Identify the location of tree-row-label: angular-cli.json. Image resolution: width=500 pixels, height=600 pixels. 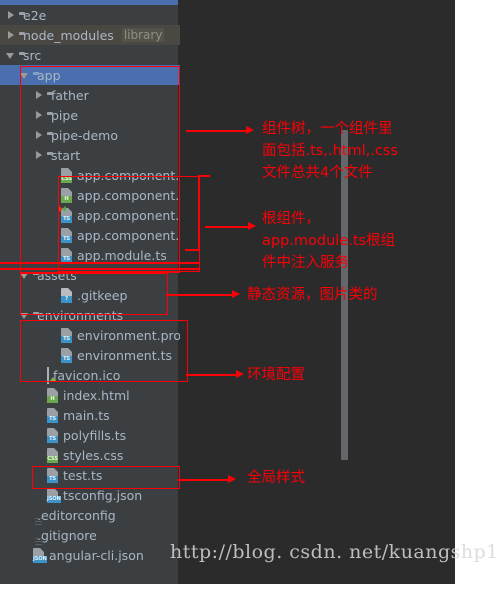
(96, 555).